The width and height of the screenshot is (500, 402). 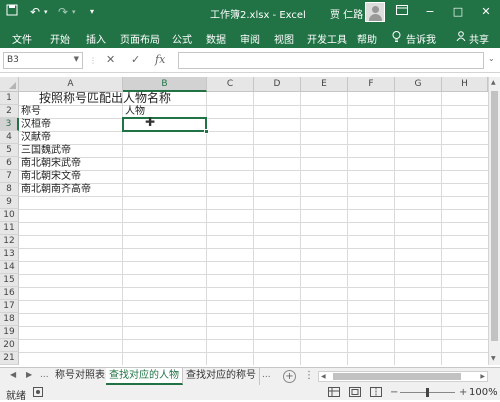 I want to click on macro-record-icon, so click(x=38, y=393).